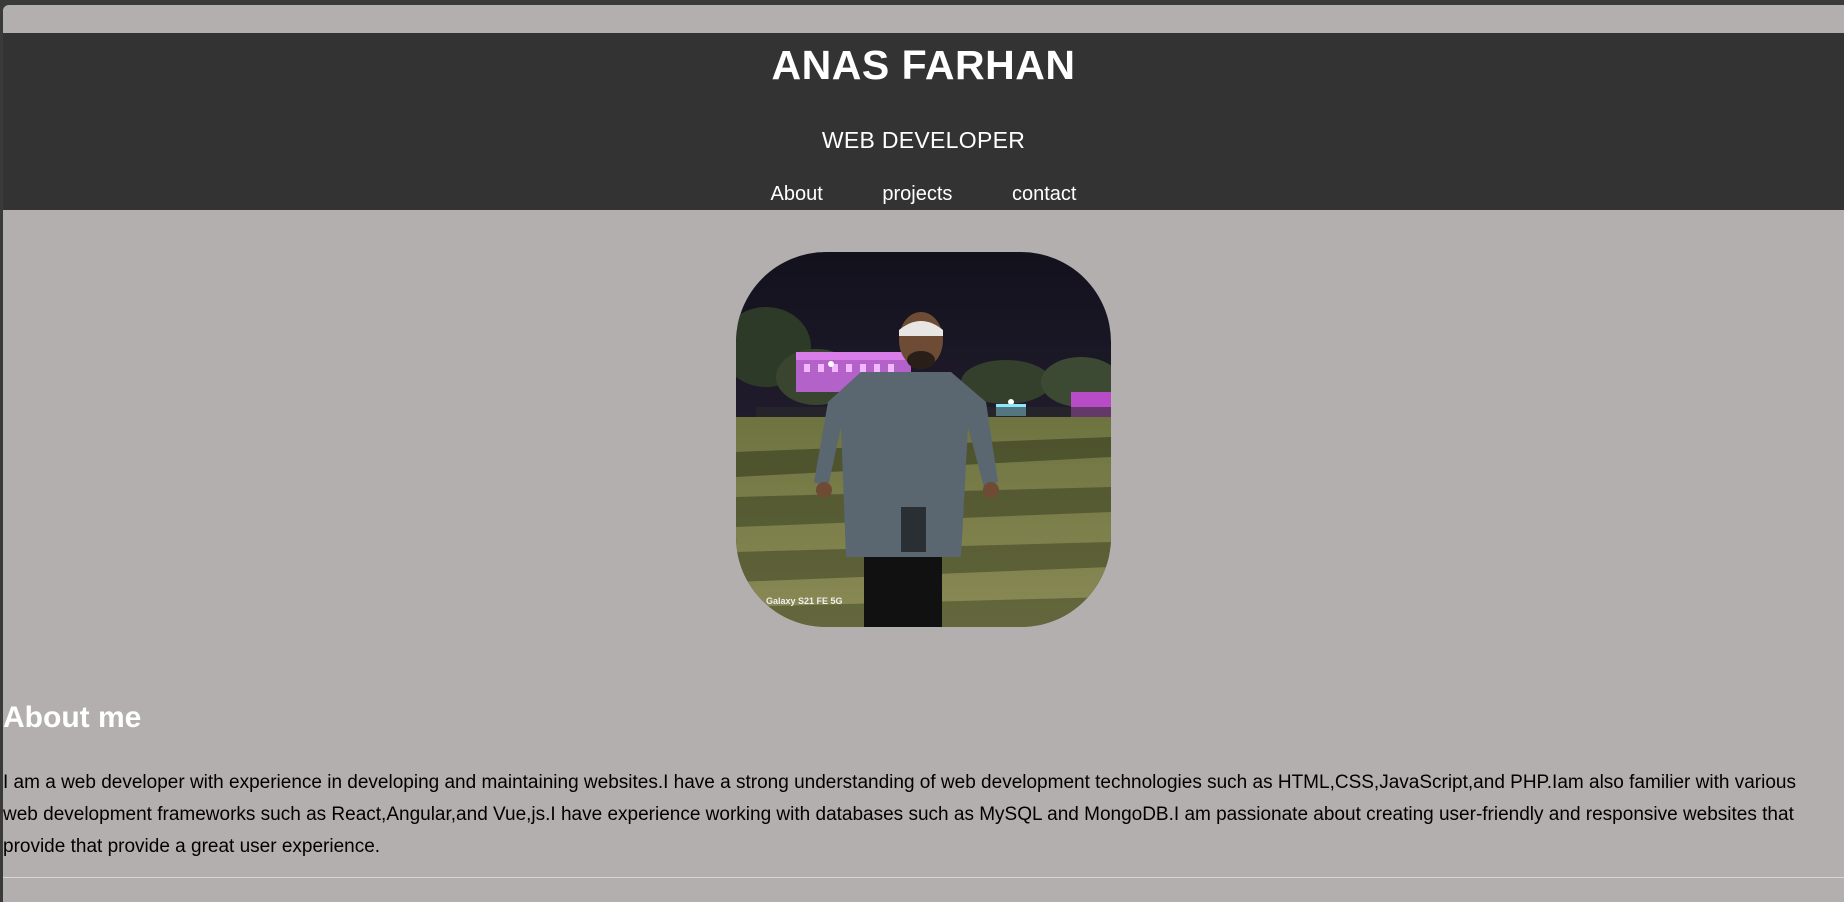 The width and height of the screenshot is (1844, 902). Describe the element at coordinates (923, 877) in the screenshot. I see `section-divider` at that location.